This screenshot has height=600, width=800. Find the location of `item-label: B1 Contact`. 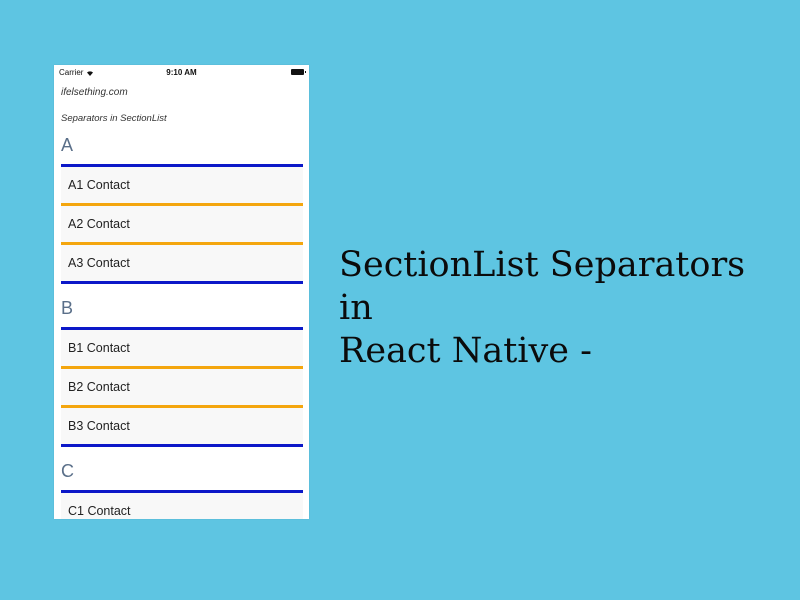

item-label: B1 Contact is located at coordinates (99, 348).